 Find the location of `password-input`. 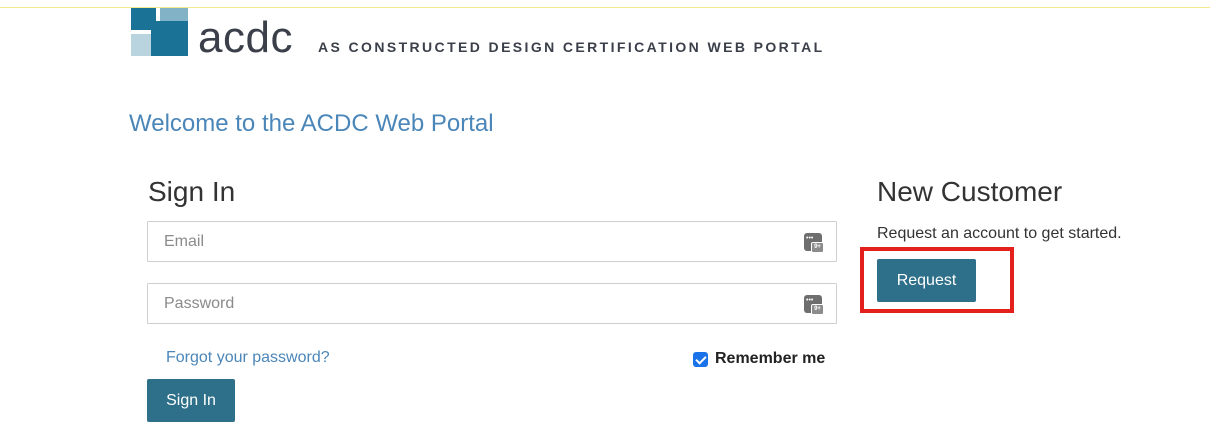

password-input is located at coordinates (466, 303).